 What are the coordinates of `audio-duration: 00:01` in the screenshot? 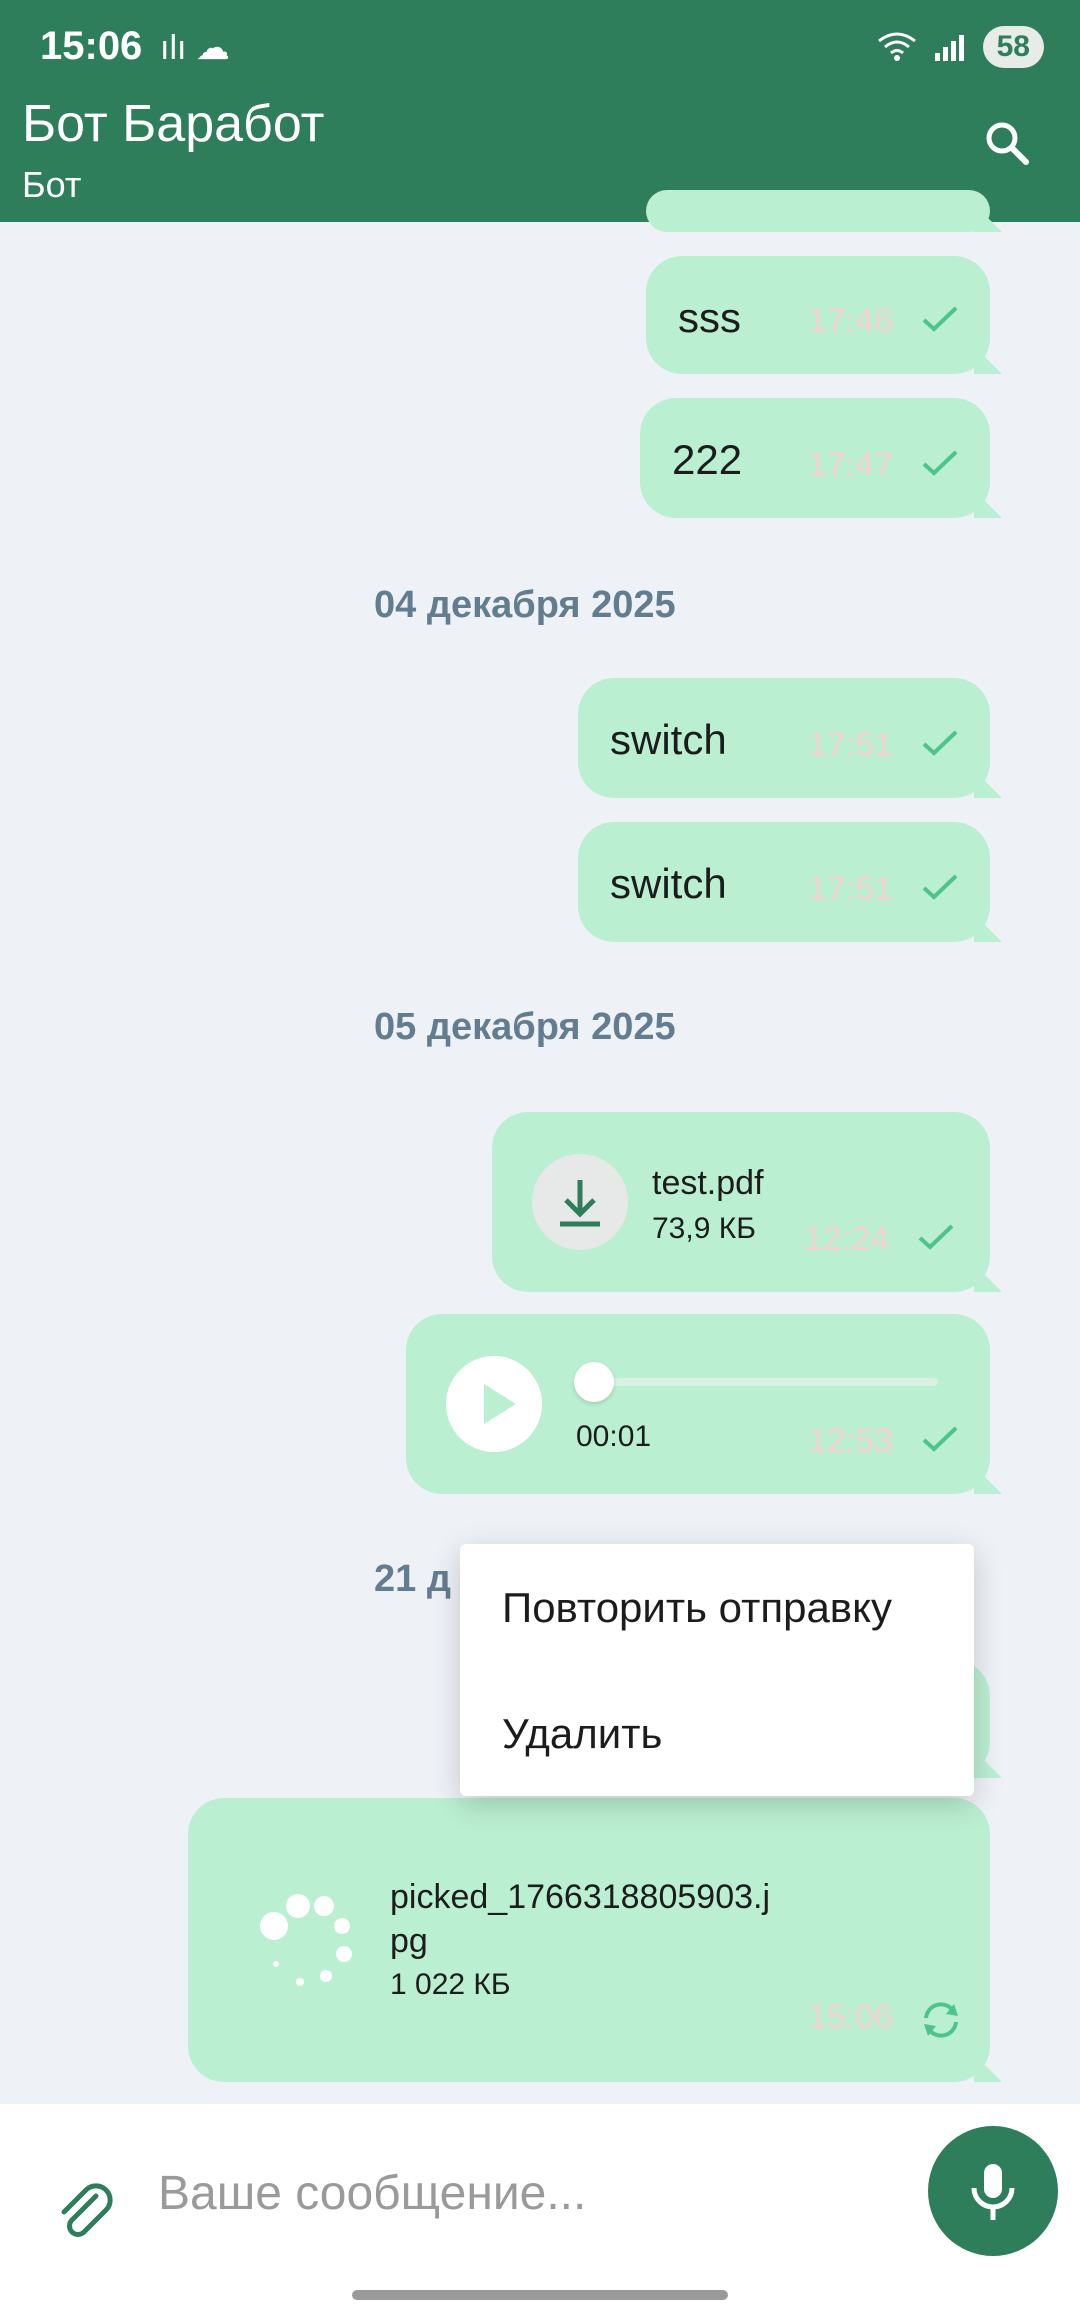 It's located at (614, 1436).